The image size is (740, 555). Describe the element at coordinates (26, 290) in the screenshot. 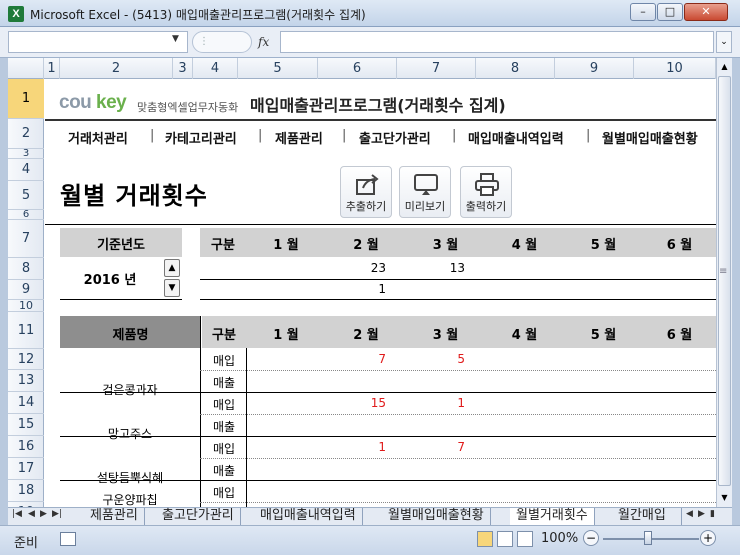

I see `row-header: 9` at that location.